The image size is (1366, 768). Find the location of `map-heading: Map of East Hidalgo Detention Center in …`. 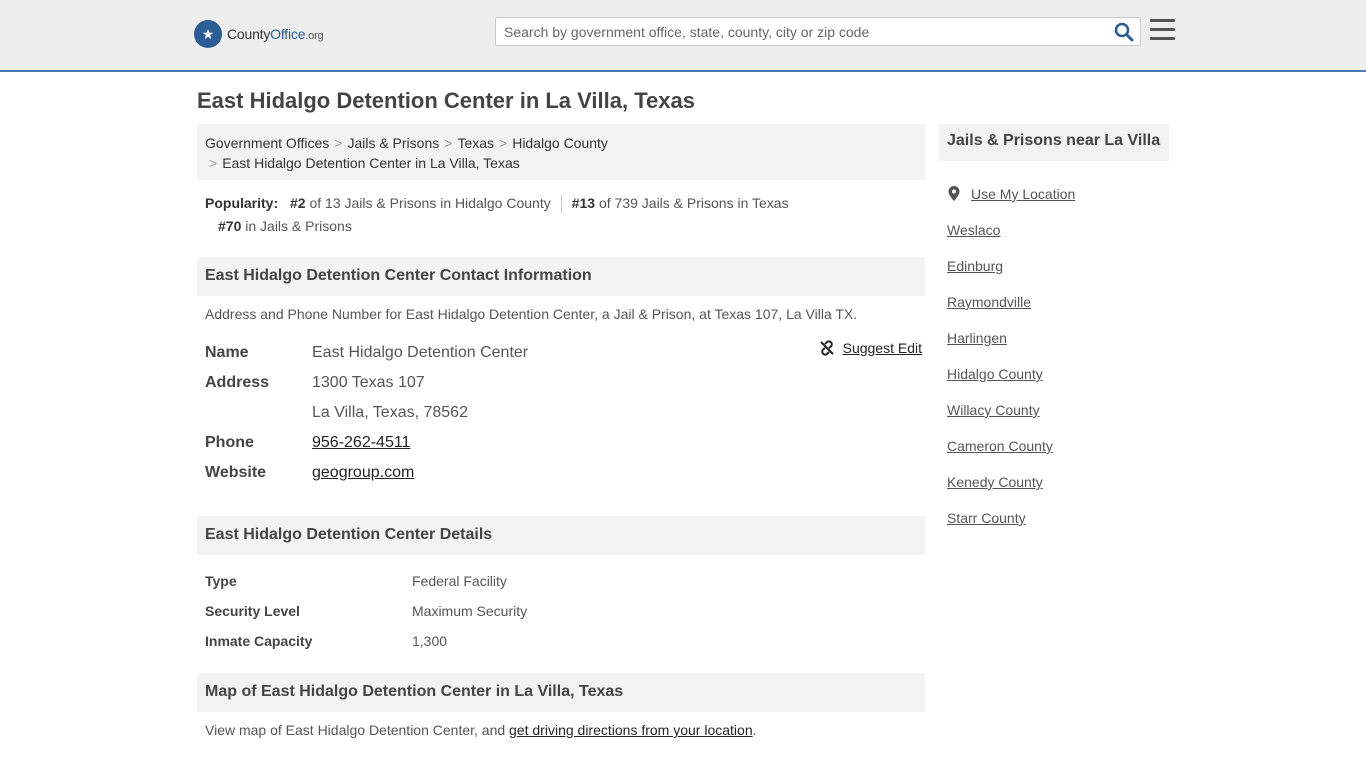

map-heading: Map of East Hidalgo Detention Center in … is located at coordinates (561, 692).